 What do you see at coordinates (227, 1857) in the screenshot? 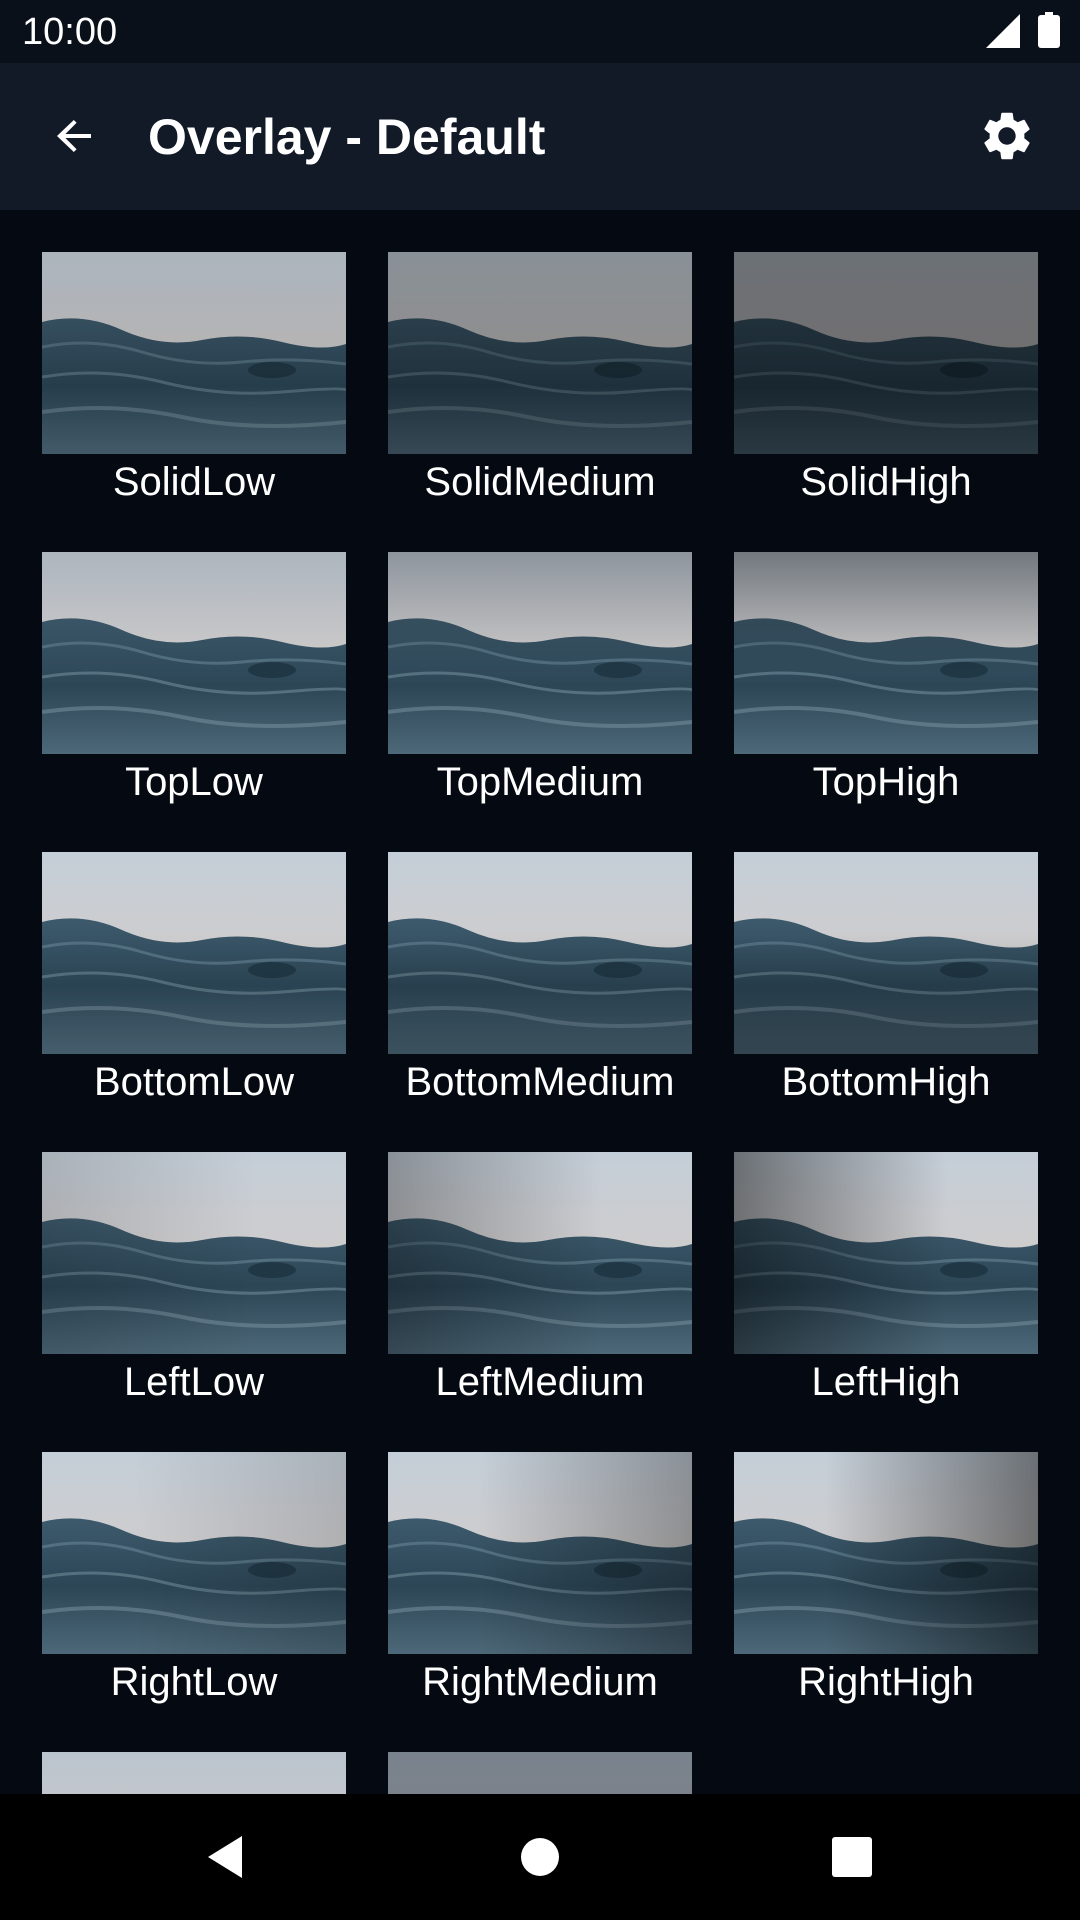
I see `triangle-back-icon` at bounding box center [227, 1857].